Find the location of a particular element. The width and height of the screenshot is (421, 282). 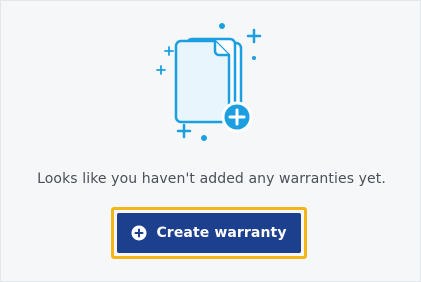

create-warranty-focus-ring: Create warranty is located at coordinates (209, 233).